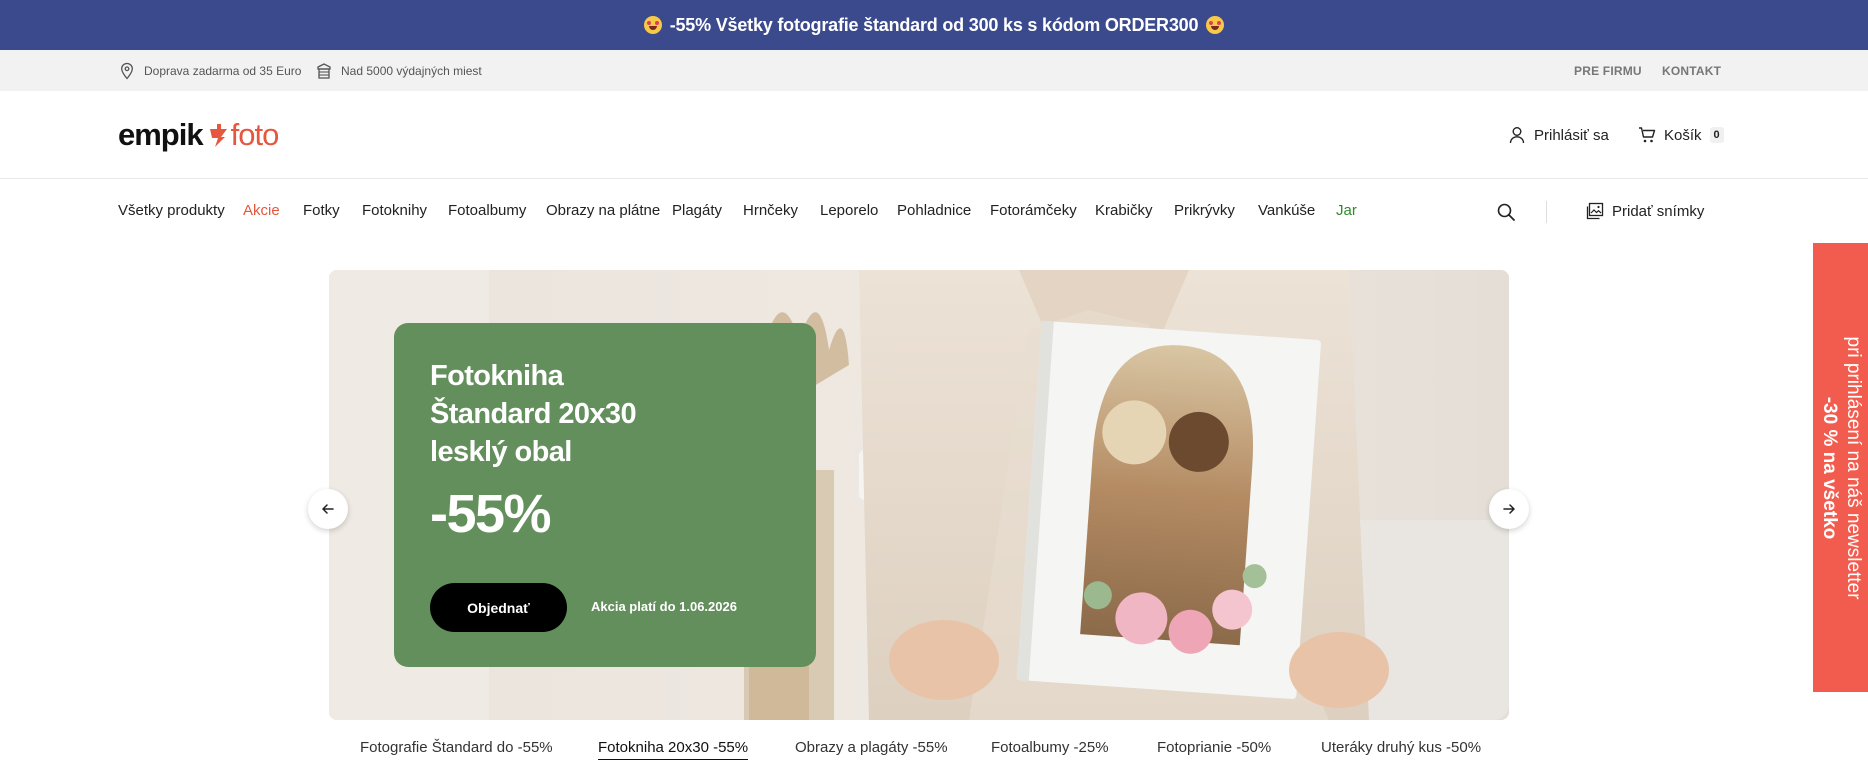  What do you see at coordinates (1829, 467) in the screenshot?
I see `newsletter-tab-title: -30 % na všetko` at bounding box center [1829, 467].